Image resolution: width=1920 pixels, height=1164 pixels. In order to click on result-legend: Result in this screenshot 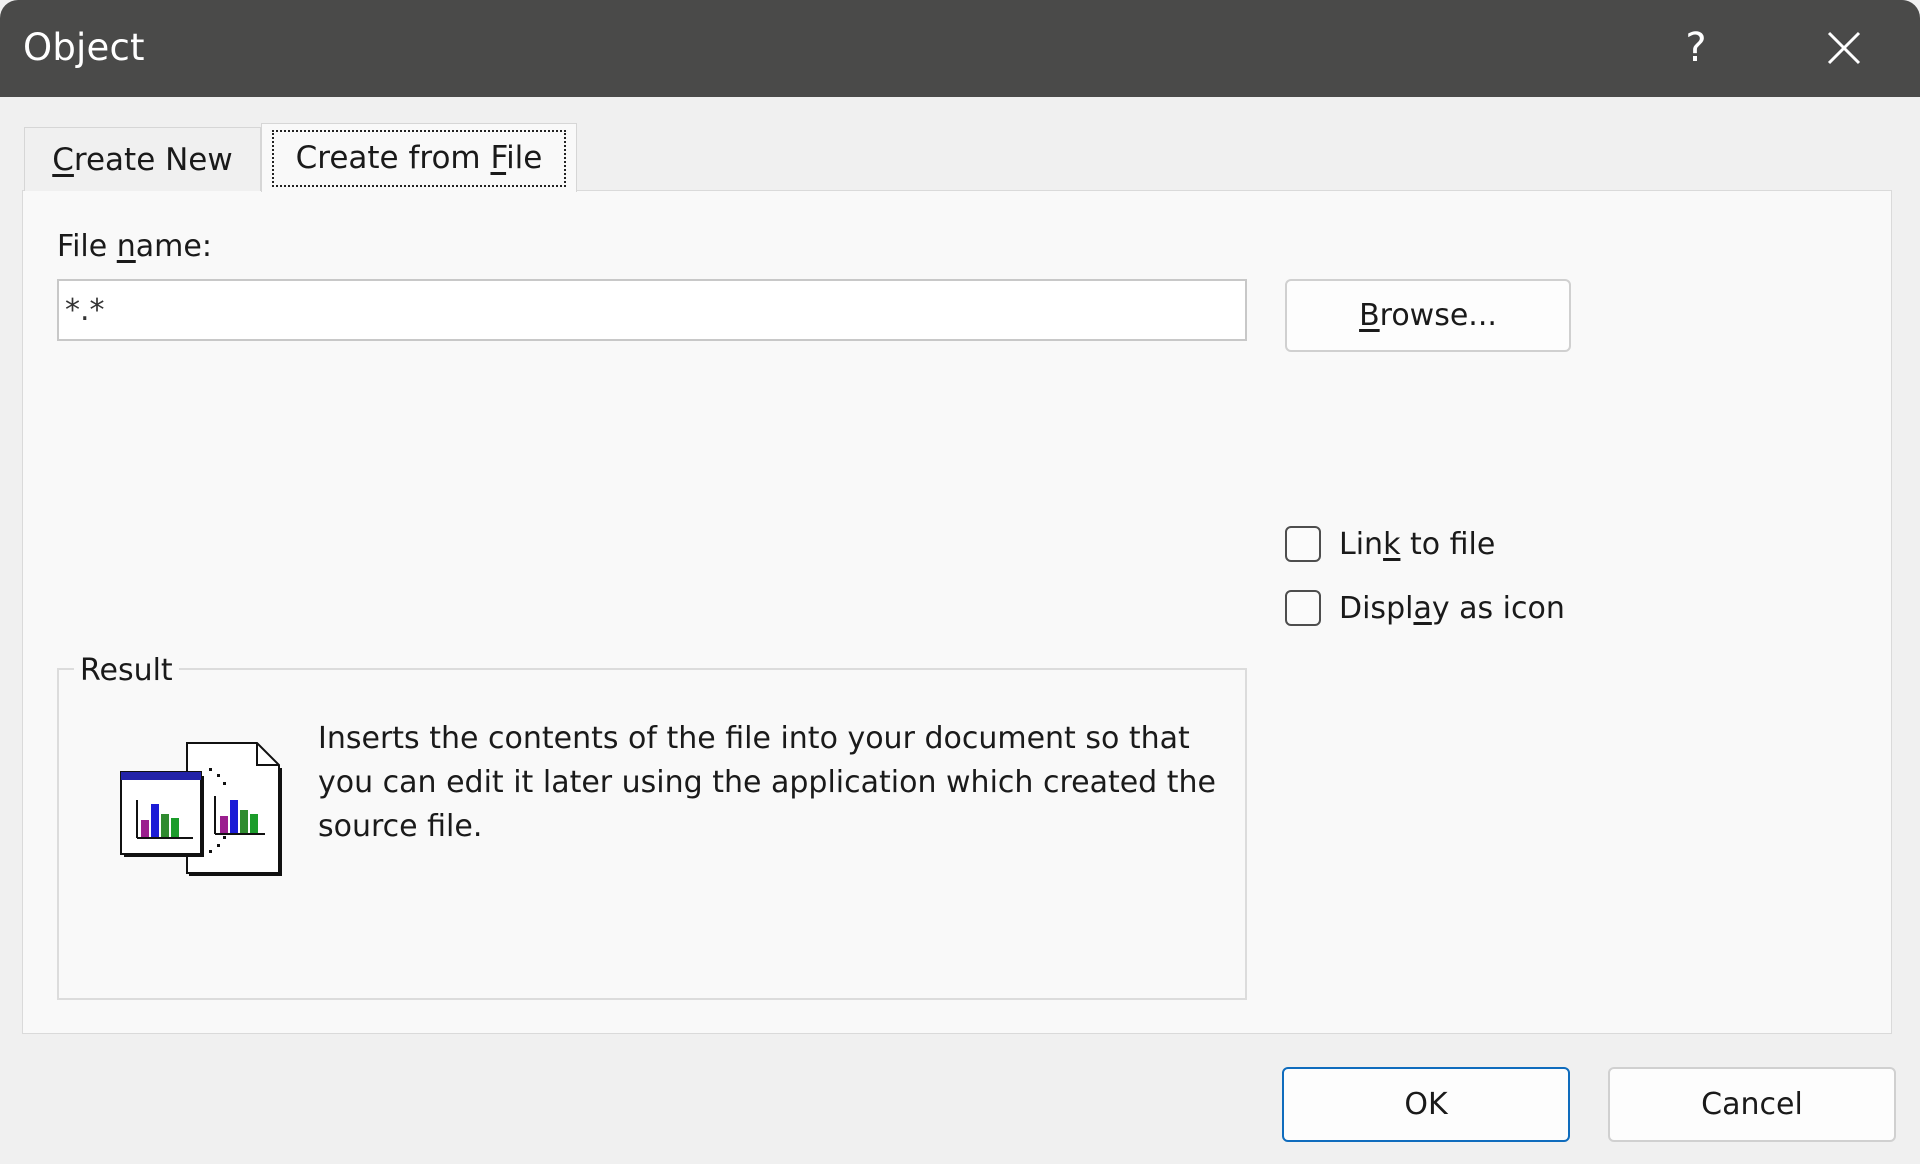, I will do `click(126, 670)`.